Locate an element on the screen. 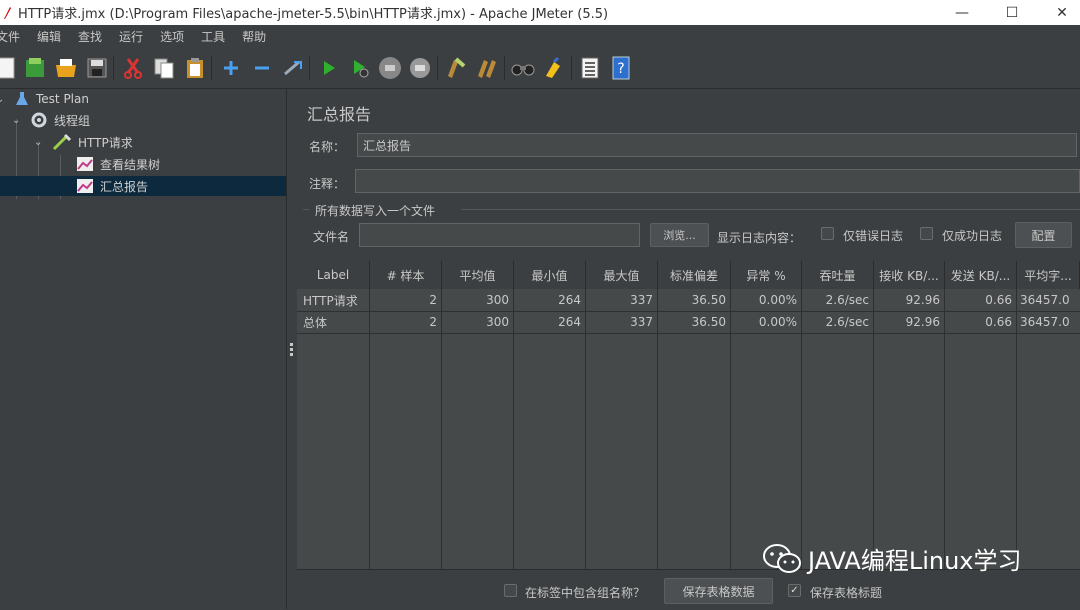  column-header-std-dev: 标准偏差 is located at coordinates (694, 275).